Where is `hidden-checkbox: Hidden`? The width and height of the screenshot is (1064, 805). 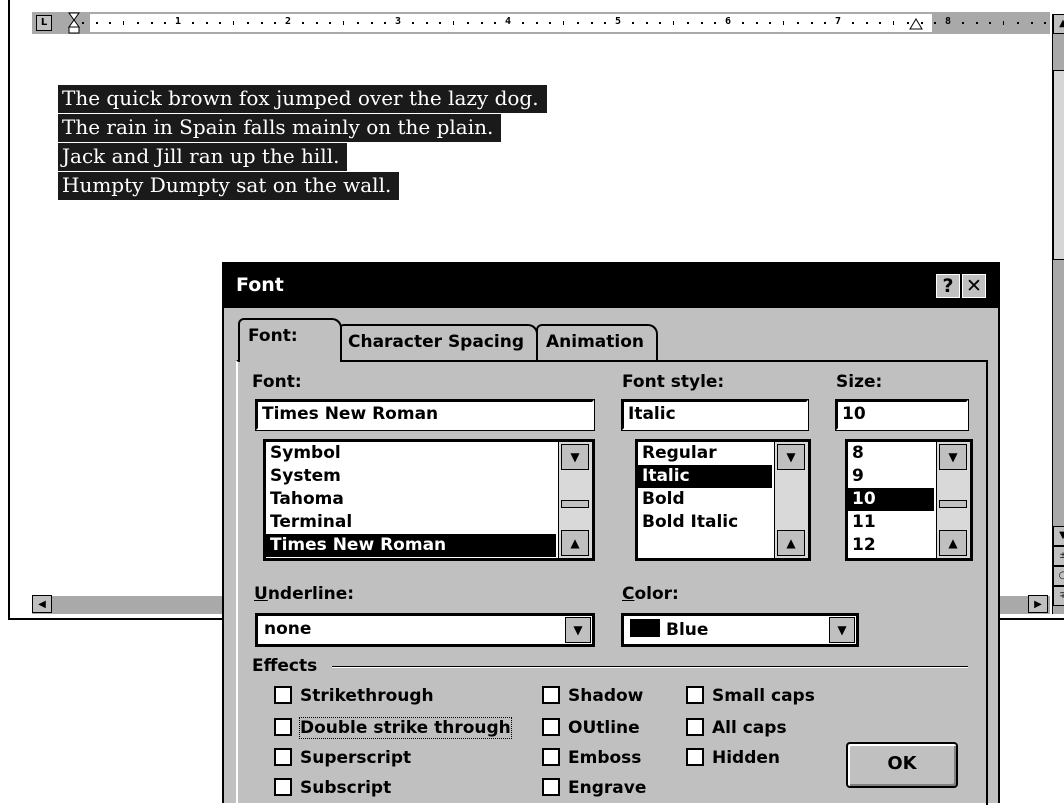
hidden-checkbox: Hidden is located at coordinates (733, 758).